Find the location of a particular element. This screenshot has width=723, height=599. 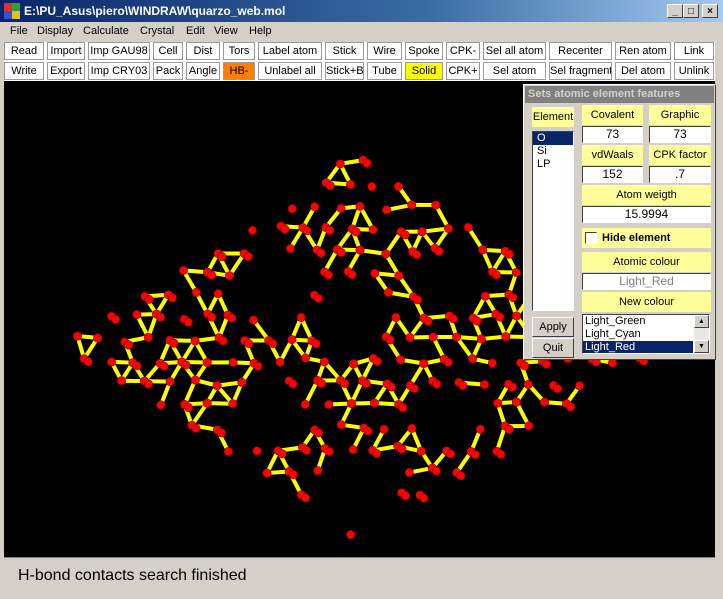

scroll-up-icon: ▲ is located at coordinates (701, 321).